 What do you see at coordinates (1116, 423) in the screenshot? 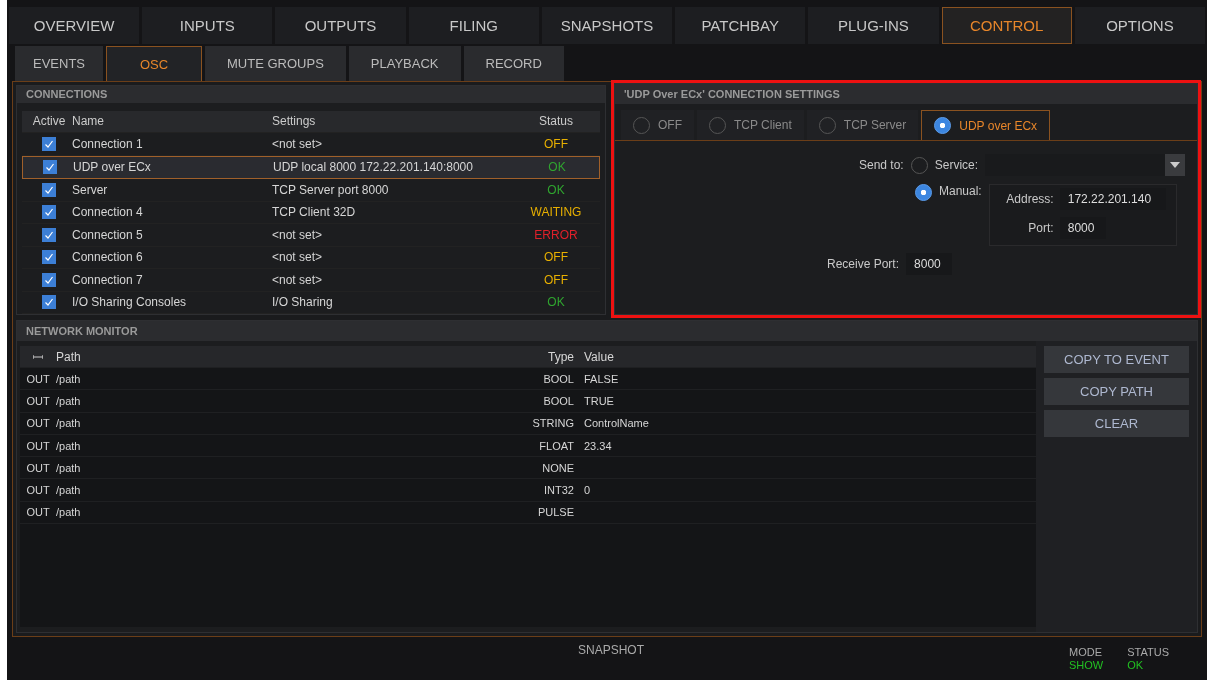
I see `action-button: CLEAR` at bounding box center [1116, 423].